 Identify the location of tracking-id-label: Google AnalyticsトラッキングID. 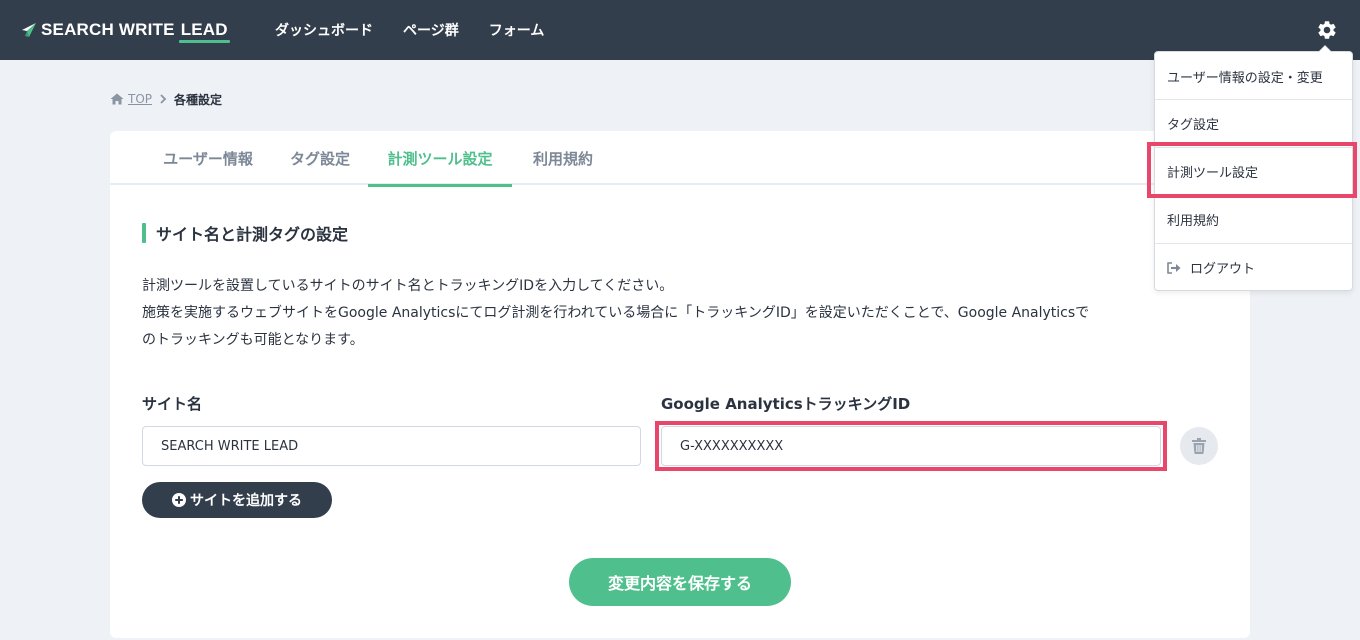
(786, 404).